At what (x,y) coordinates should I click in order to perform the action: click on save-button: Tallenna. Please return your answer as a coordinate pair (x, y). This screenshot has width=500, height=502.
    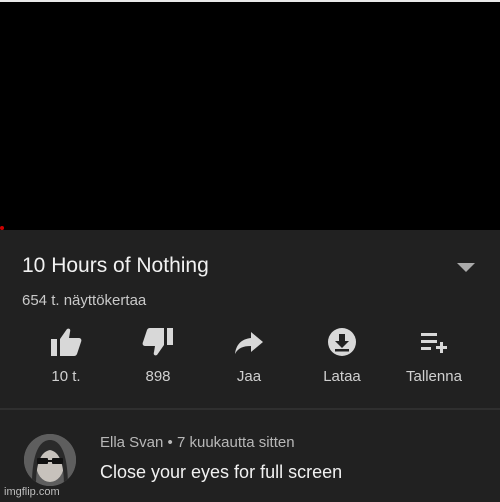
    Looking at the image, I should click on (434, 355).